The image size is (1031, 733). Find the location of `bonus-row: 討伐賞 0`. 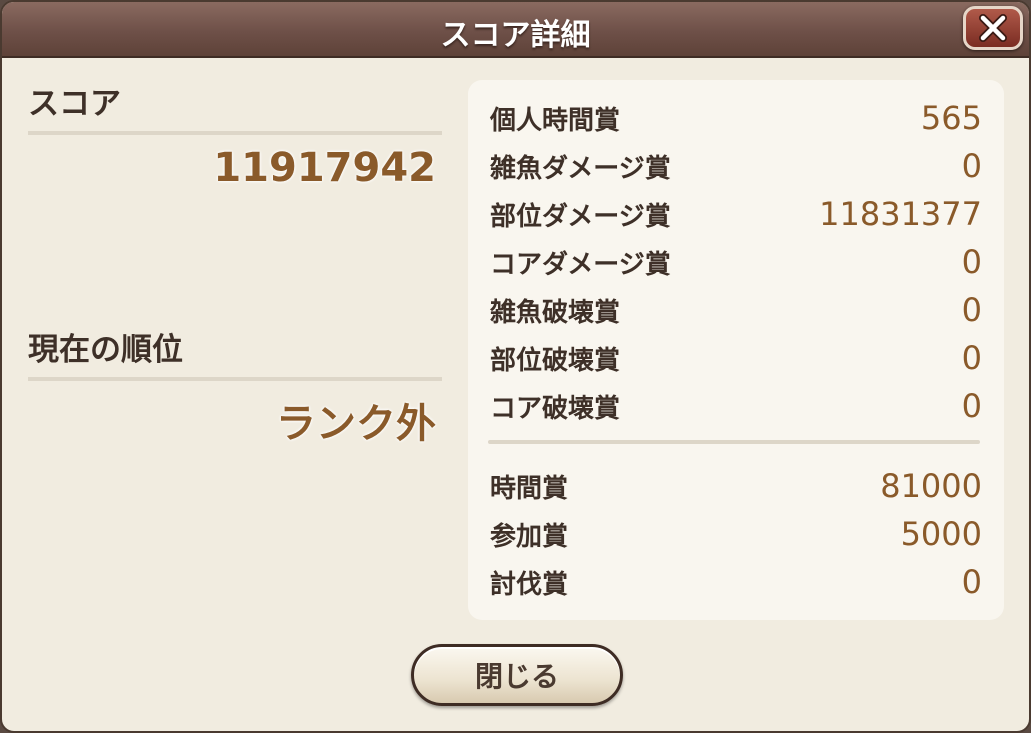

bonus-row: 討伐賞 0 is located at coordinates (736, 582).